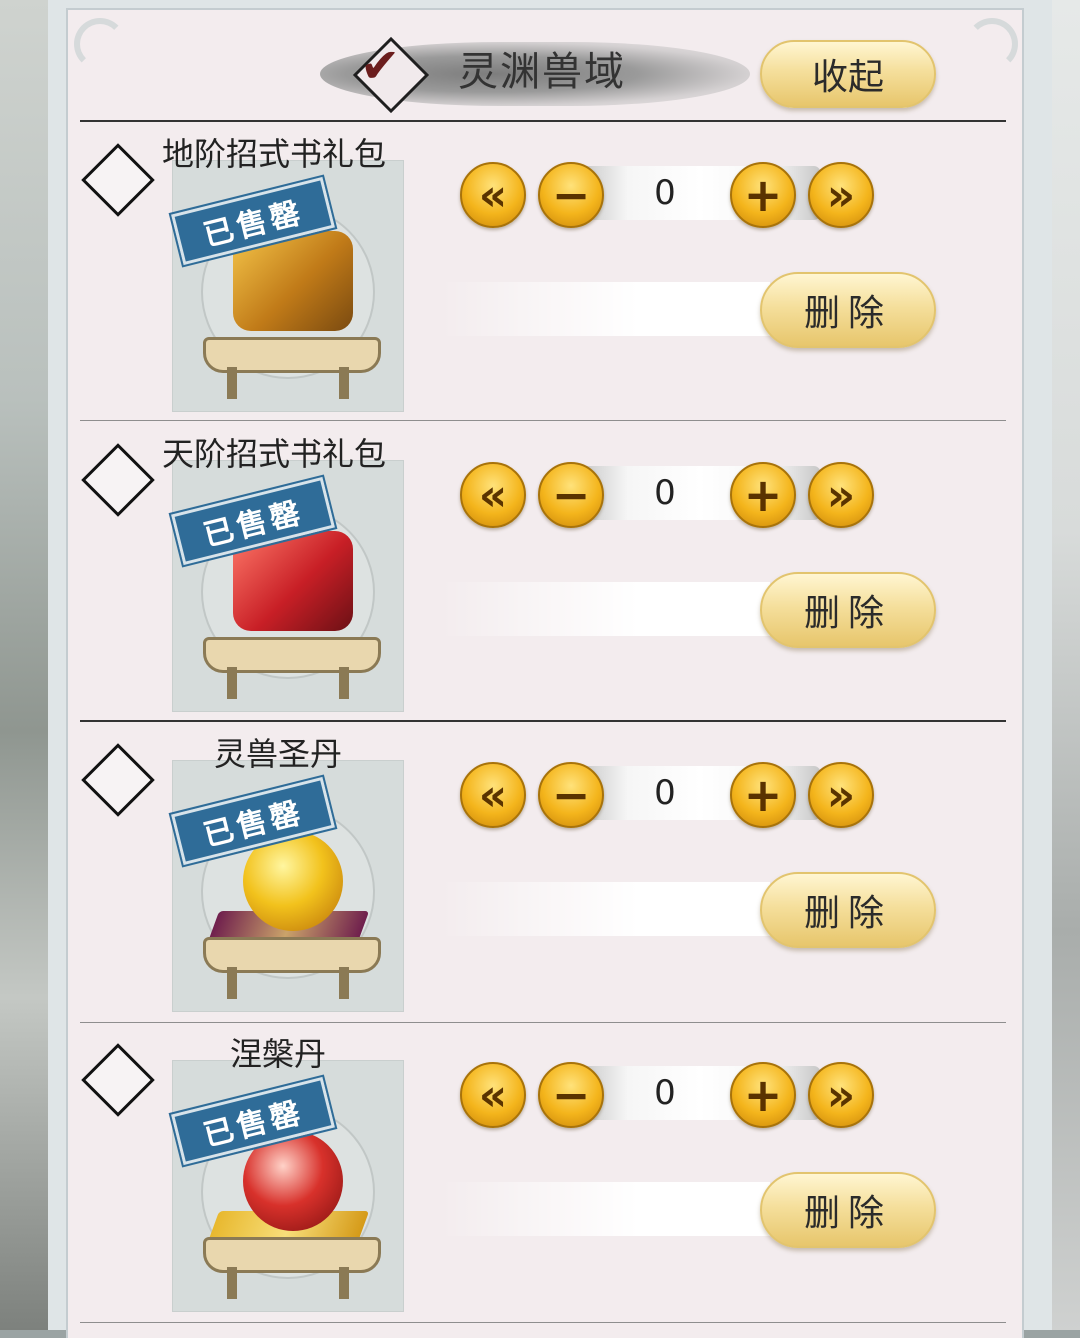 The height and width of the screenshot is (1338, 1080). I want to click on background-scenery-right, so click(1065, 665).